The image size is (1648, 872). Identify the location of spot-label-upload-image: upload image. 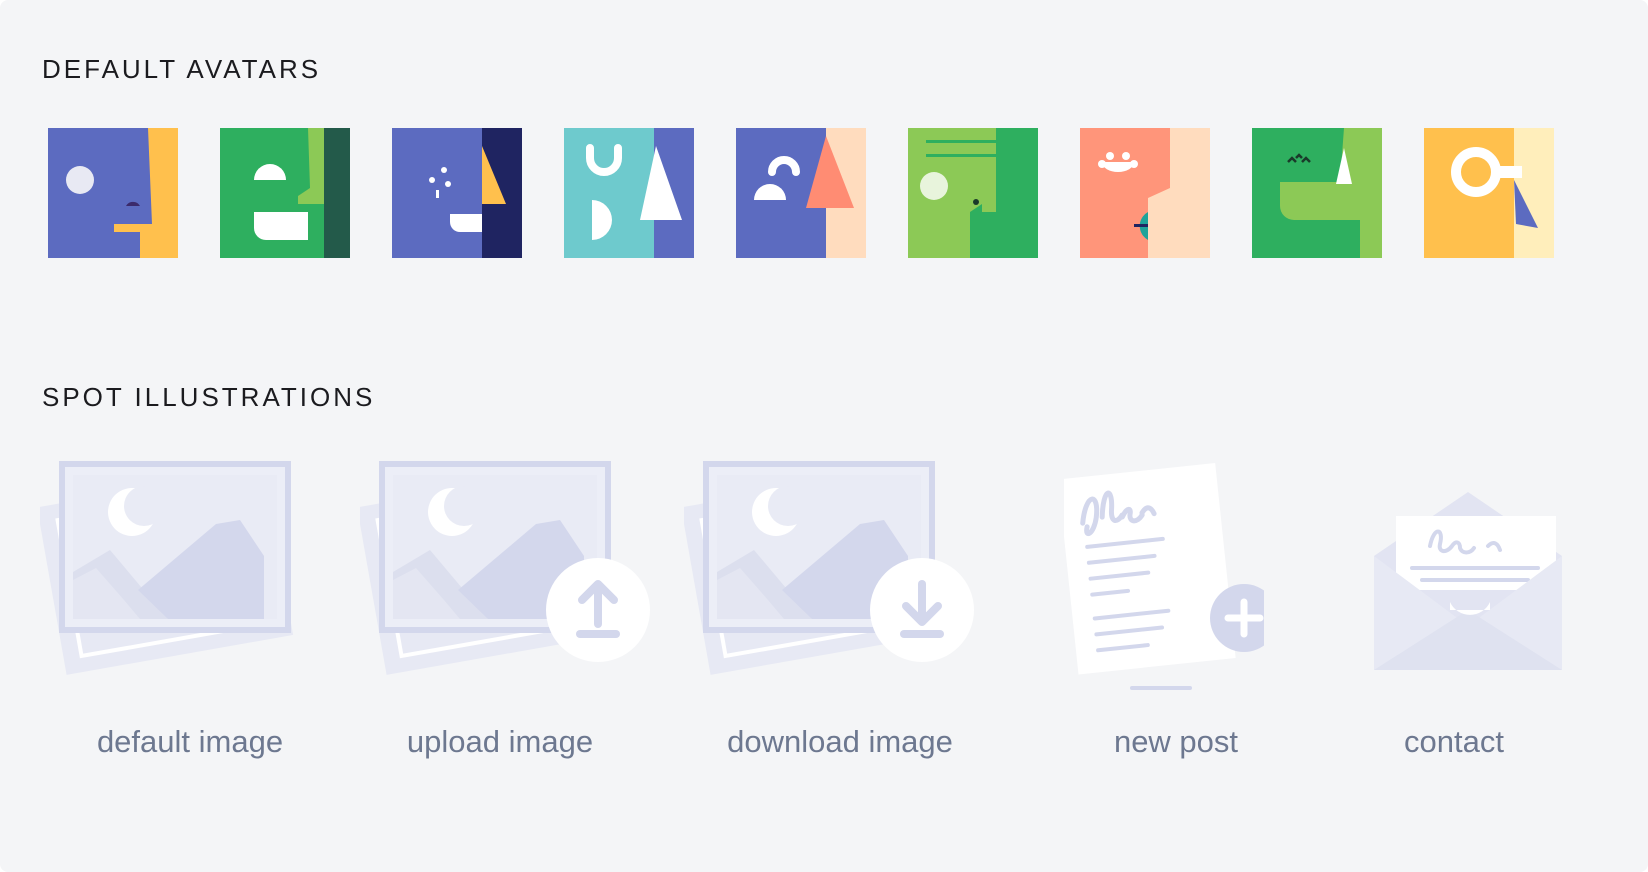
(500, 741).